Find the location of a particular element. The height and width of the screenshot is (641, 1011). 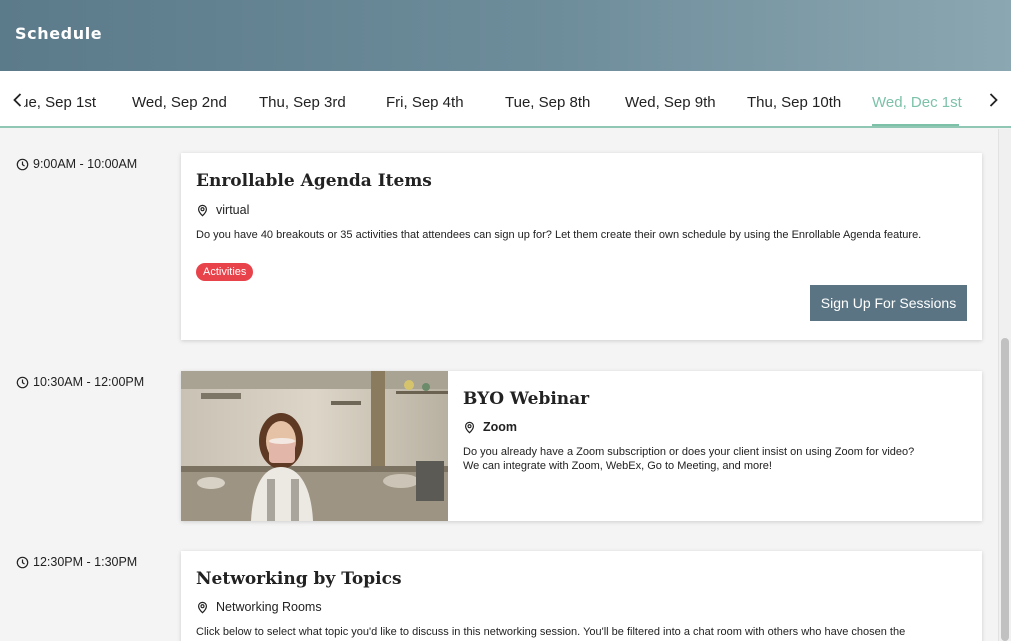

session-location-label: Networking Rooms is located at coordinates (269, 607).